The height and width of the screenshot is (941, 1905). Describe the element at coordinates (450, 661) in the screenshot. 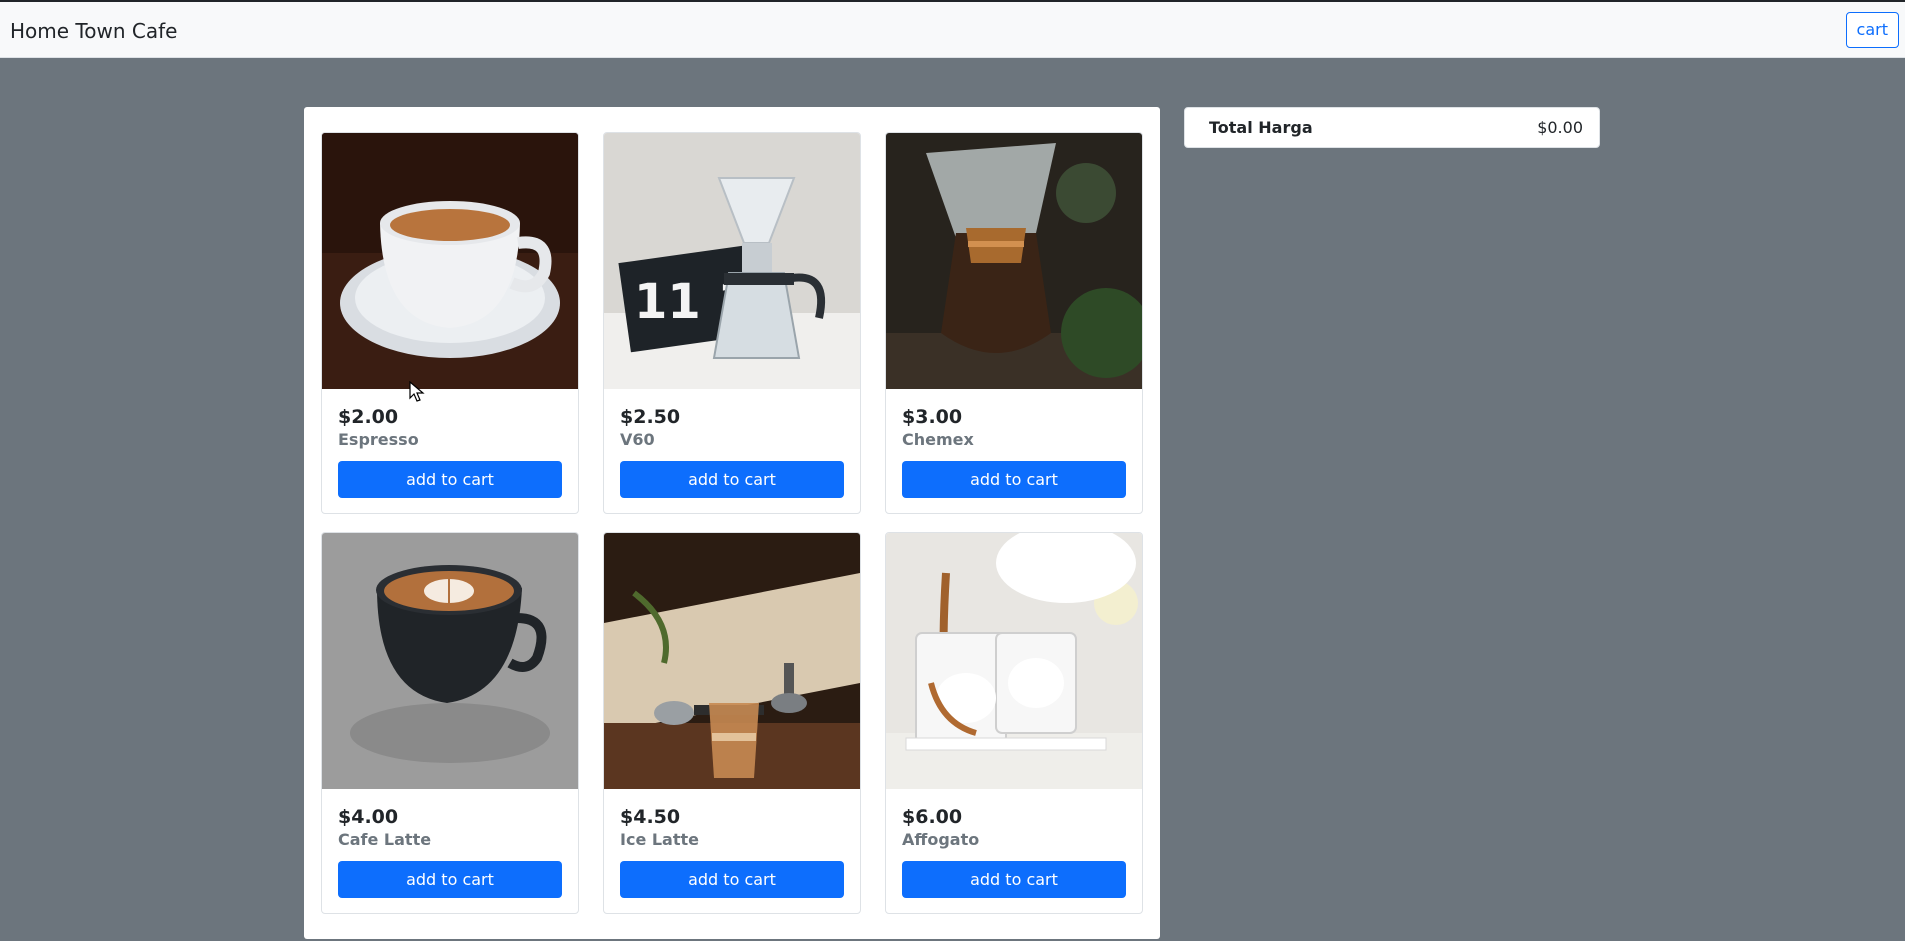

I see `cafe-latte-photo` at that location.